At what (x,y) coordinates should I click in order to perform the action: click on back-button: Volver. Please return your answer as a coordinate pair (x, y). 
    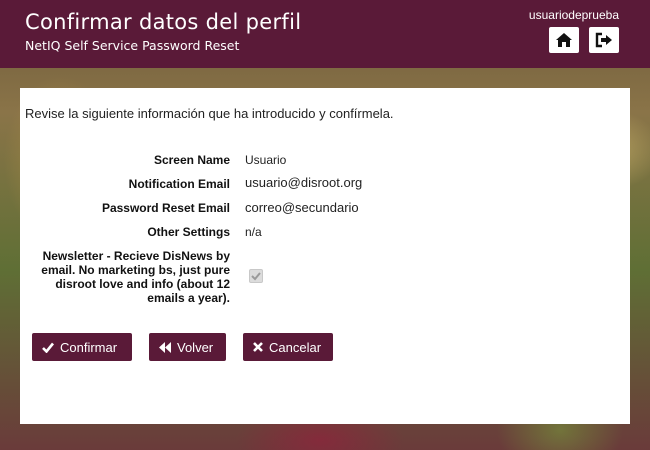
    Looking at the image, I should click on (187, 347).